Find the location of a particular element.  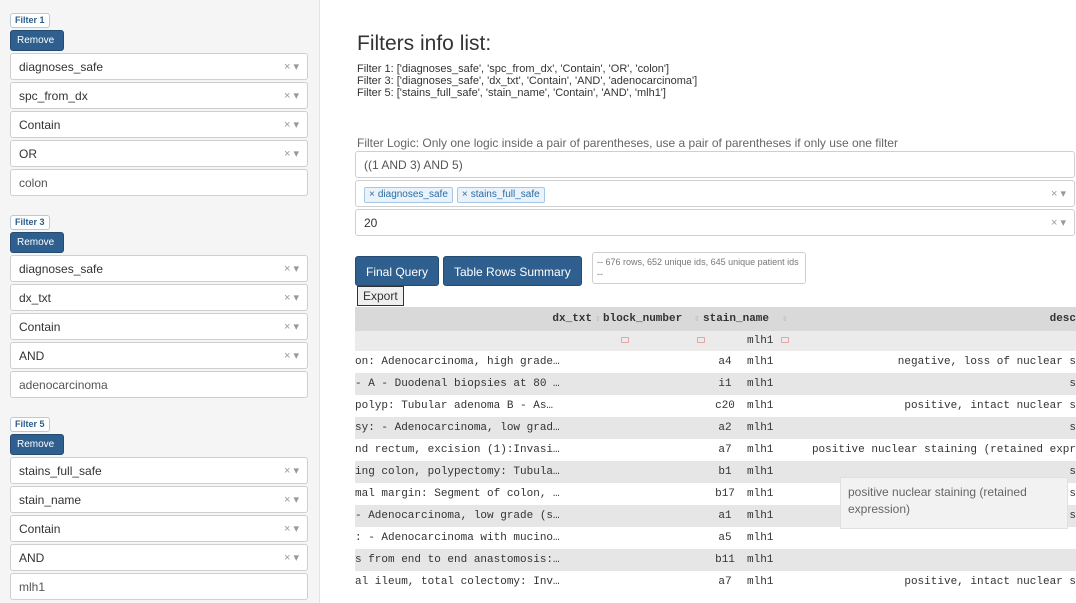

filter-5-value-input: mlh1 is located at coordinates (159, 586).